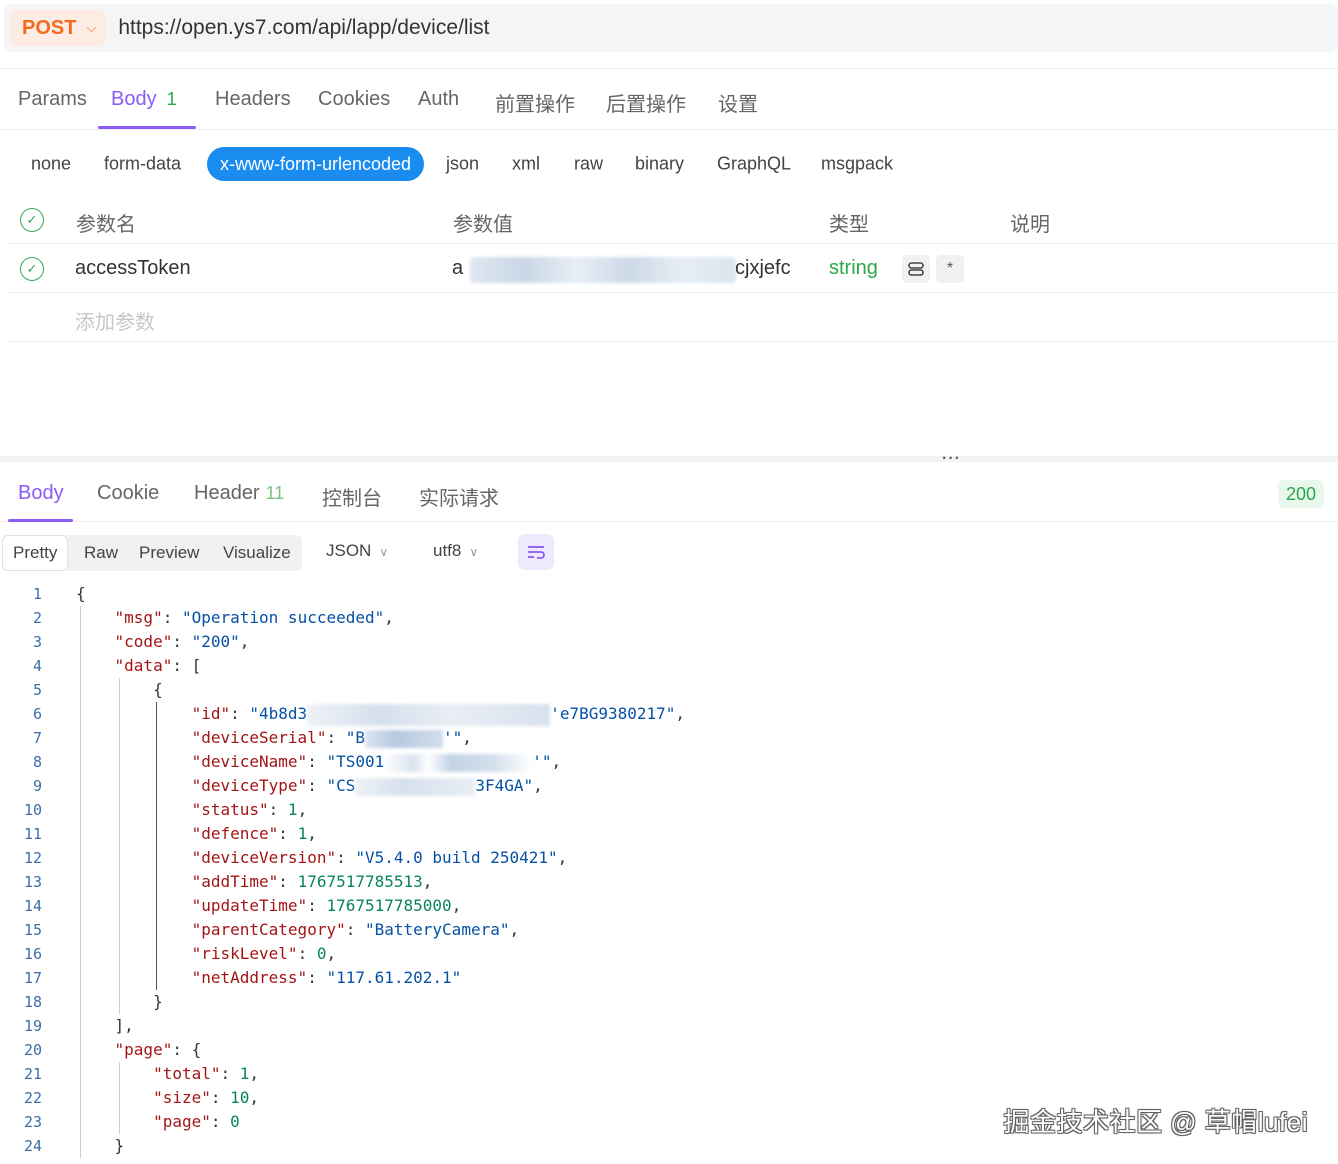  I want to click on tab-label: Cookie, so click(128, 493).